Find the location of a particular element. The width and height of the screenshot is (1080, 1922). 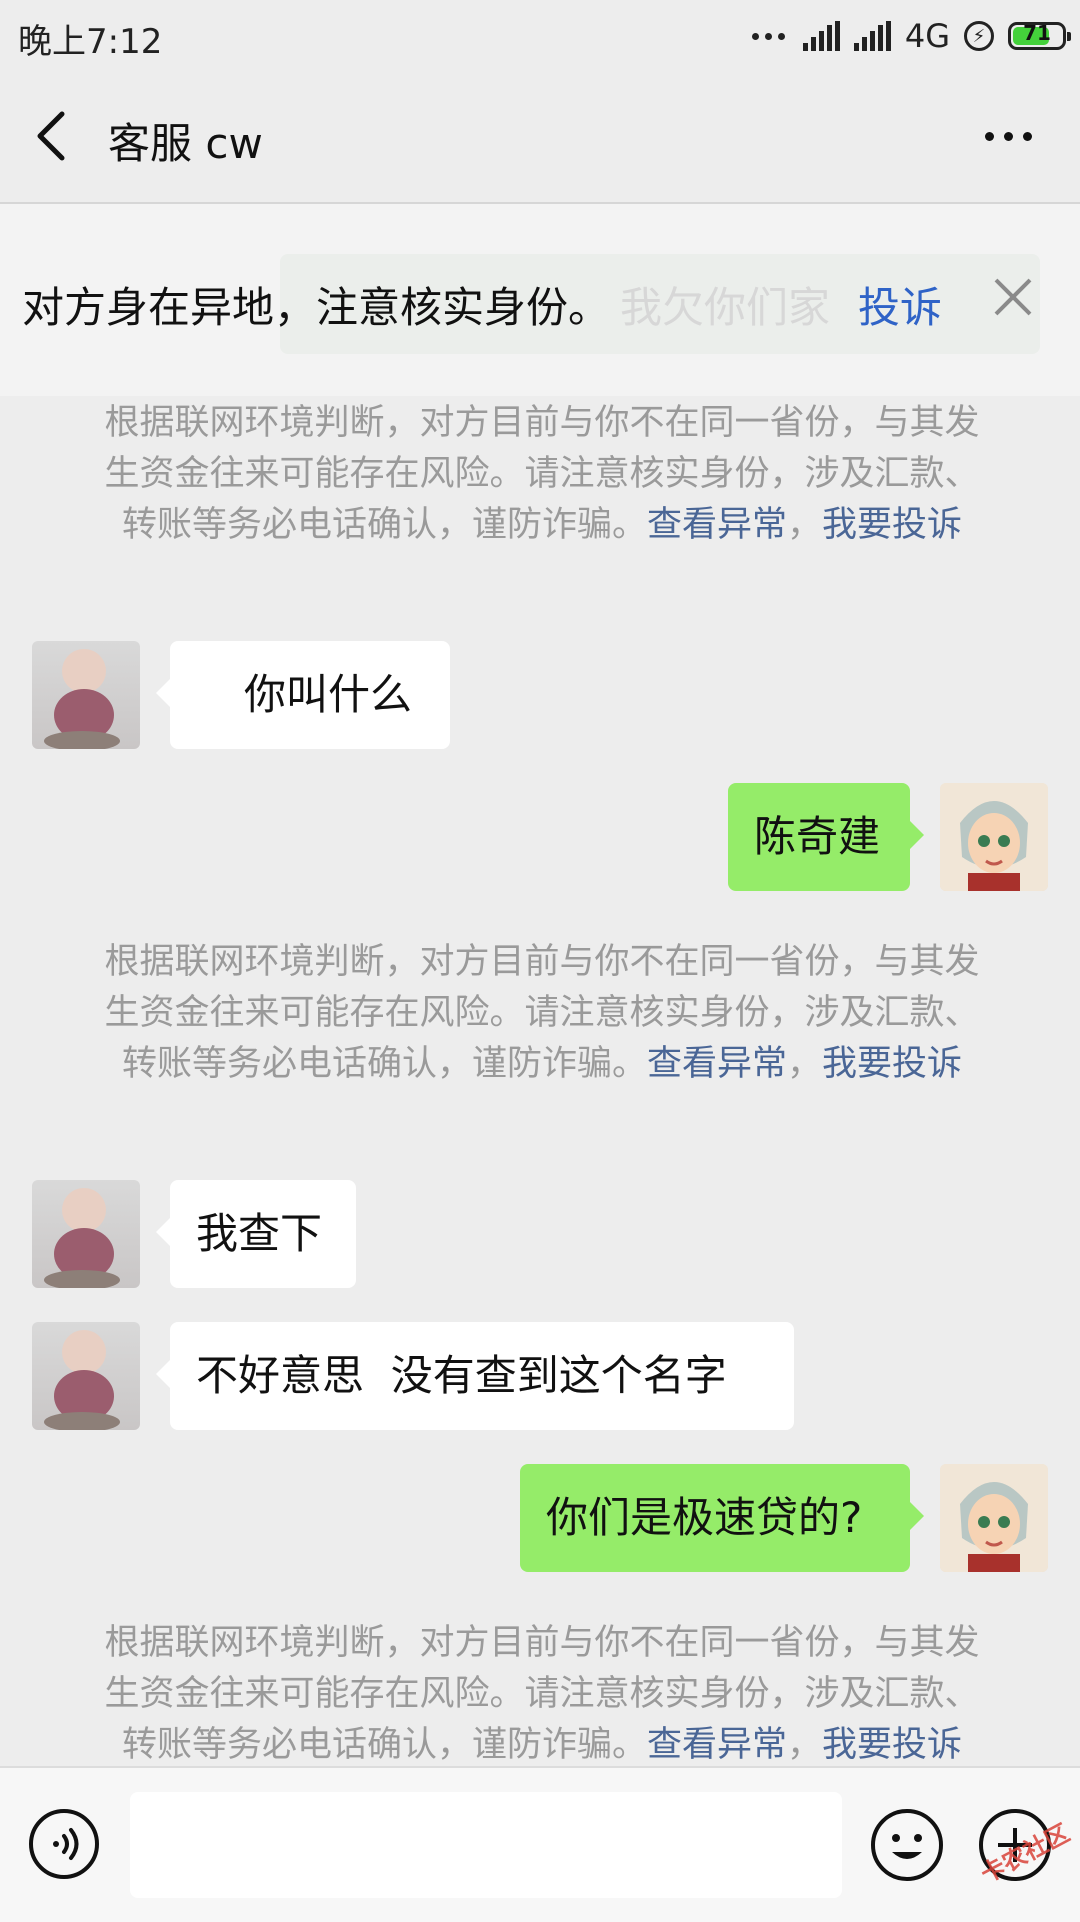

message-input is located at coordinates (486, 1845).